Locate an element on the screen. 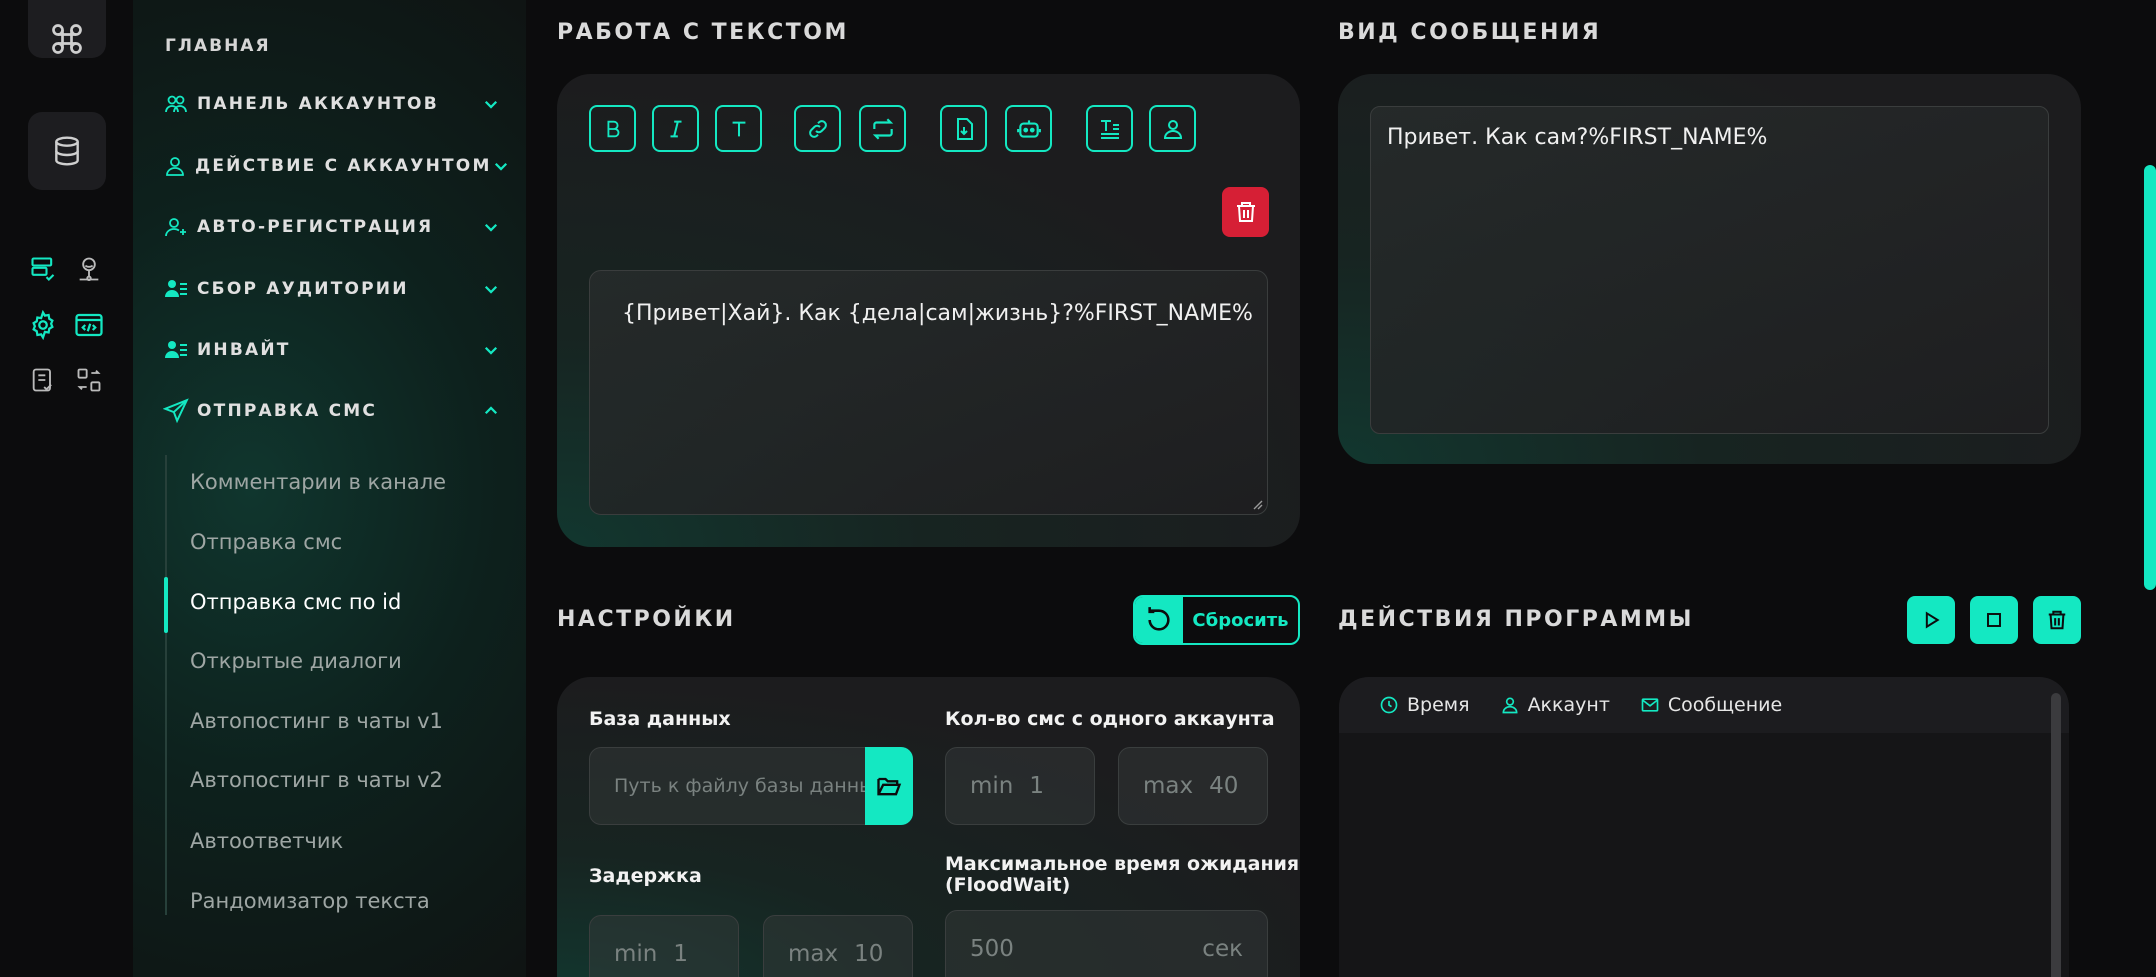 This screenshot has height=977, width=2156. sidebar-section-audience-collection: СБОР АУДИТОРИИ is located at coordinates (333, 289).